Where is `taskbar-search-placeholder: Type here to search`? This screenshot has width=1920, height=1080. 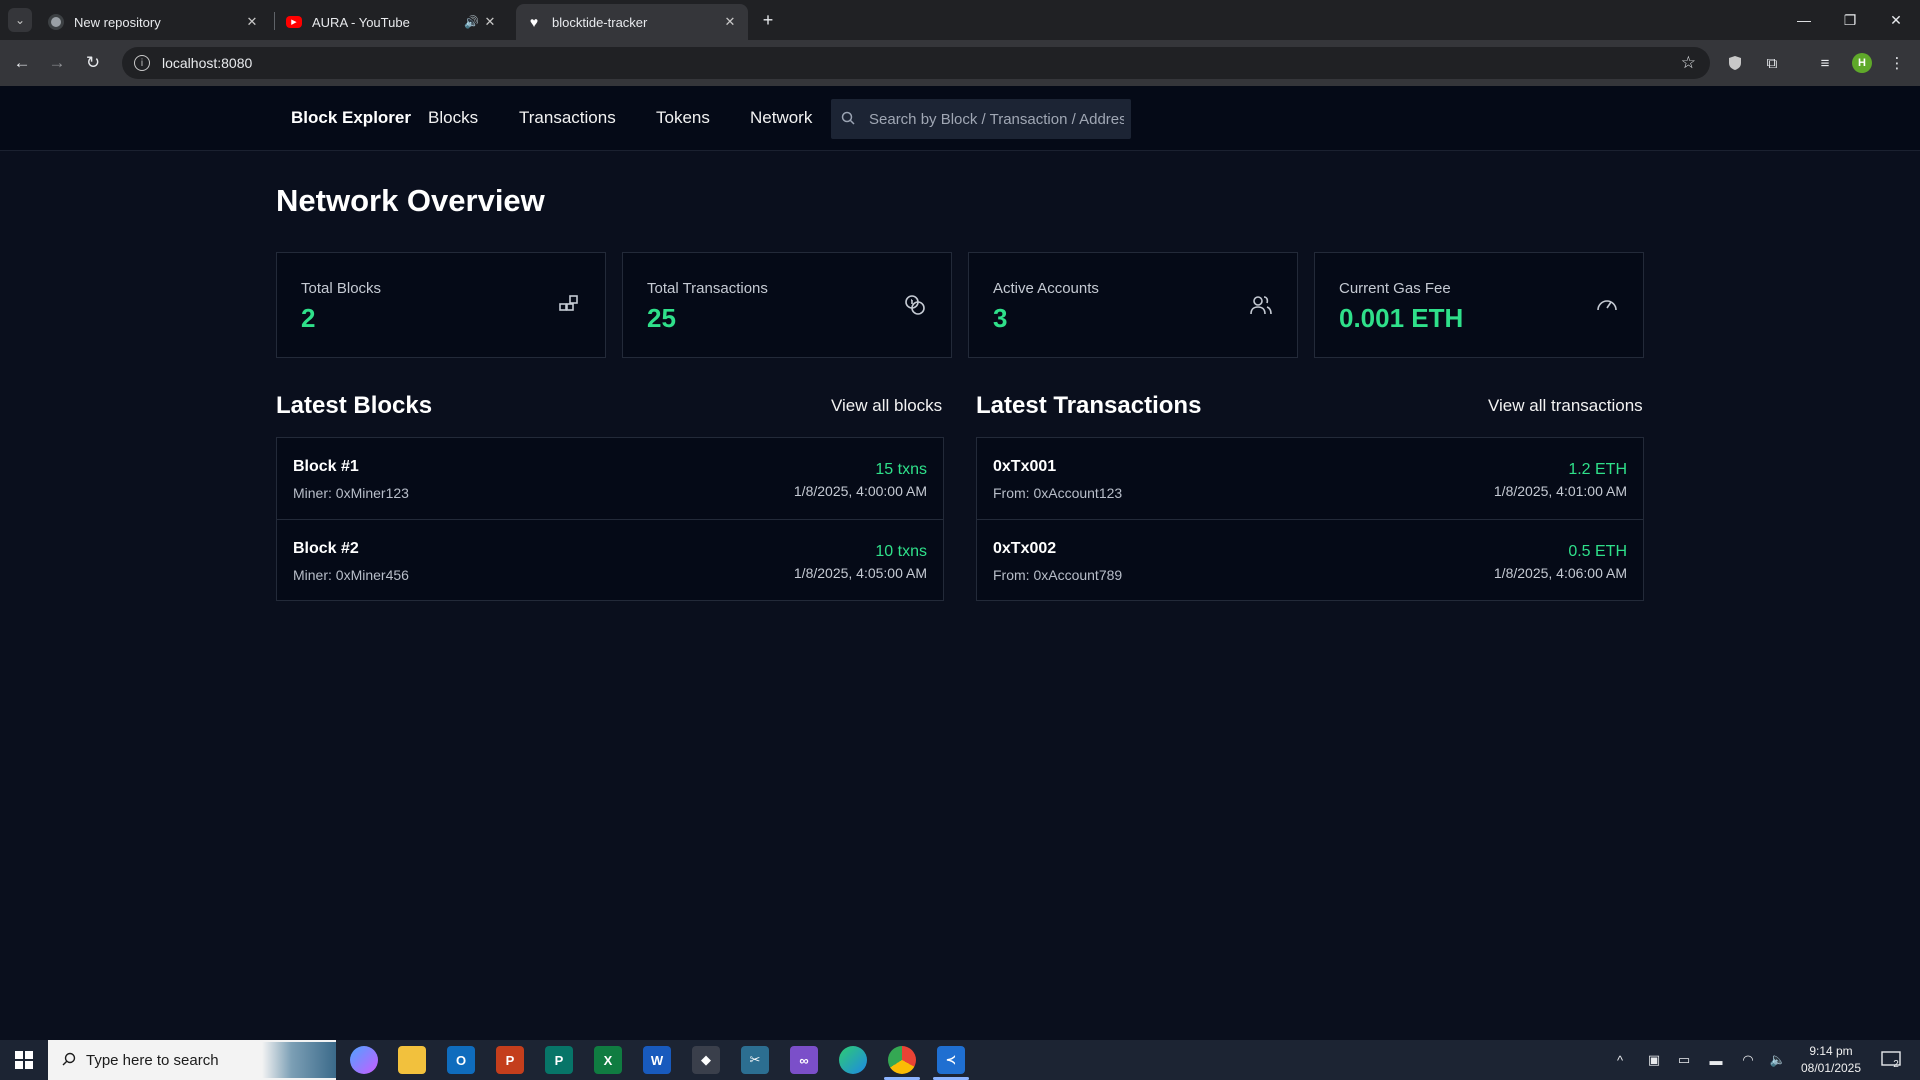 taskbar-search-placeholder: Type here to search is located at coordinates (152, 1060).